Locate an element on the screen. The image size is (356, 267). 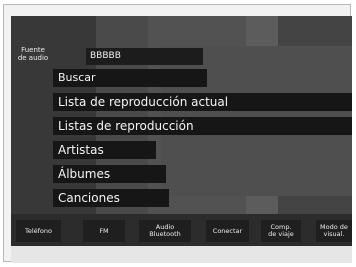
display-mode-button-label: Modo de visual. is located at coordinates (334, 230).